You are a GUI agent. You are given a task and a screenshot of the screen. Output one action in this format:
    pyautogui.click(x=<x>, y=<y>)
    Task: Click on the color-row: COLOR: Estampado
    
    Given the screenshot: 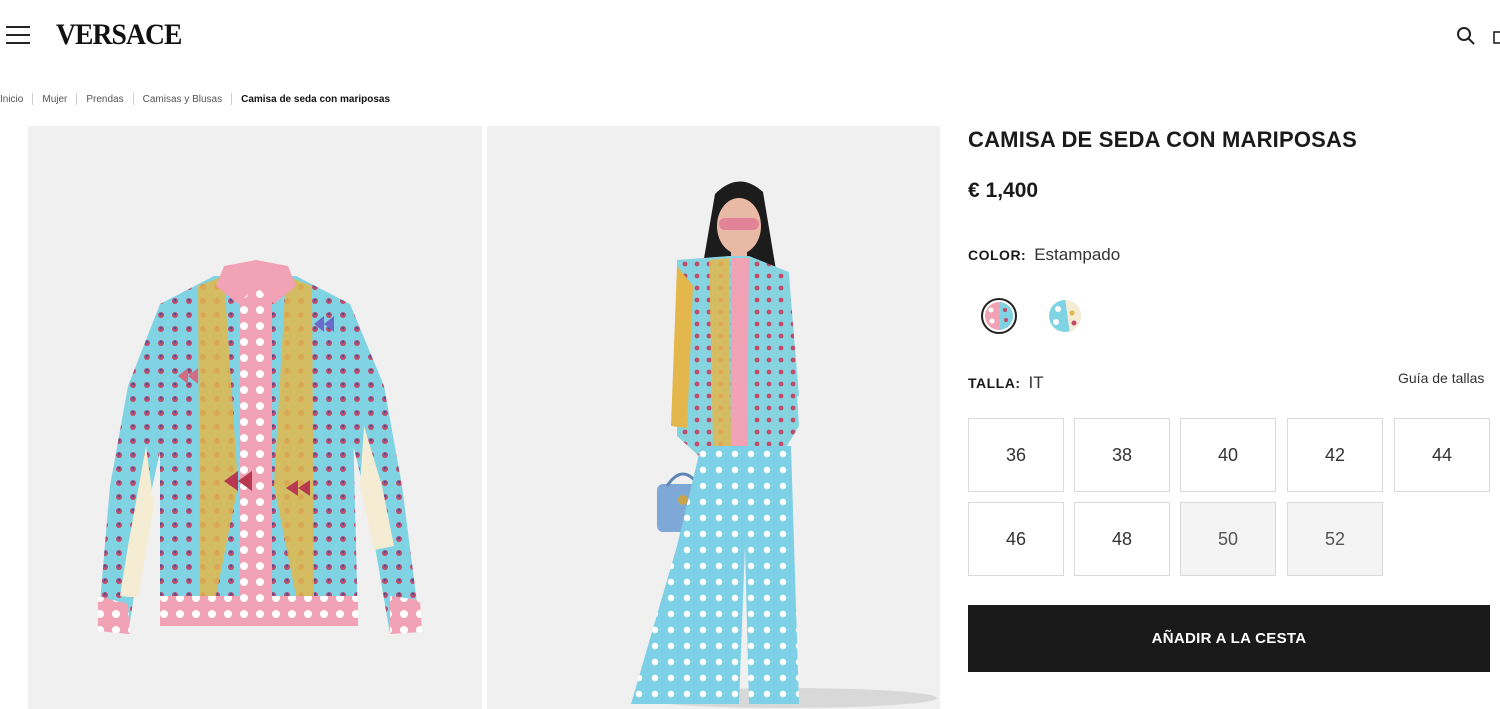 What is the action you would take?
    pyautogui.click(x=1044, y=255)
    